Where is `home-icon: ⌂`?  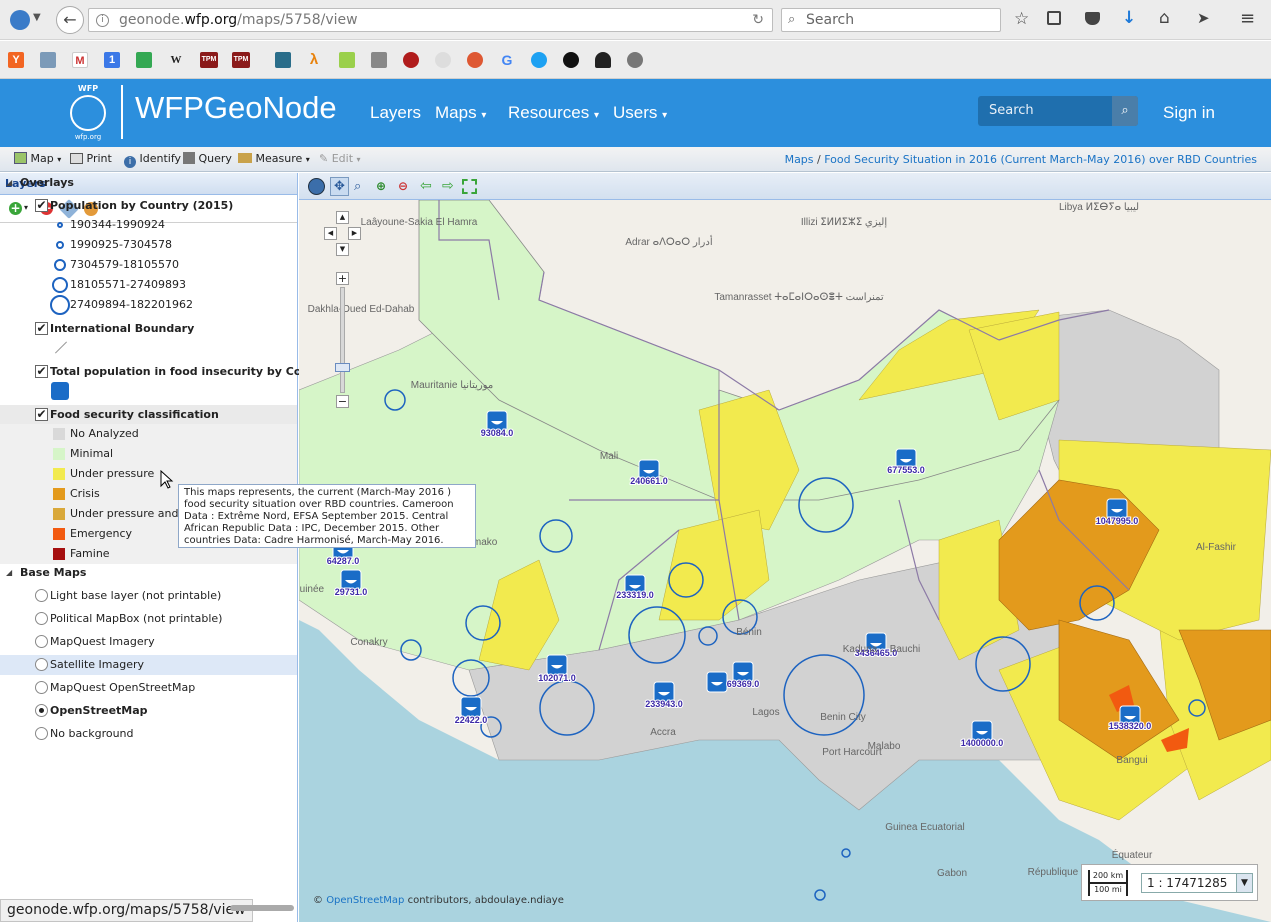 home-icon: ⌂ is located at coordinates (1164, 18).